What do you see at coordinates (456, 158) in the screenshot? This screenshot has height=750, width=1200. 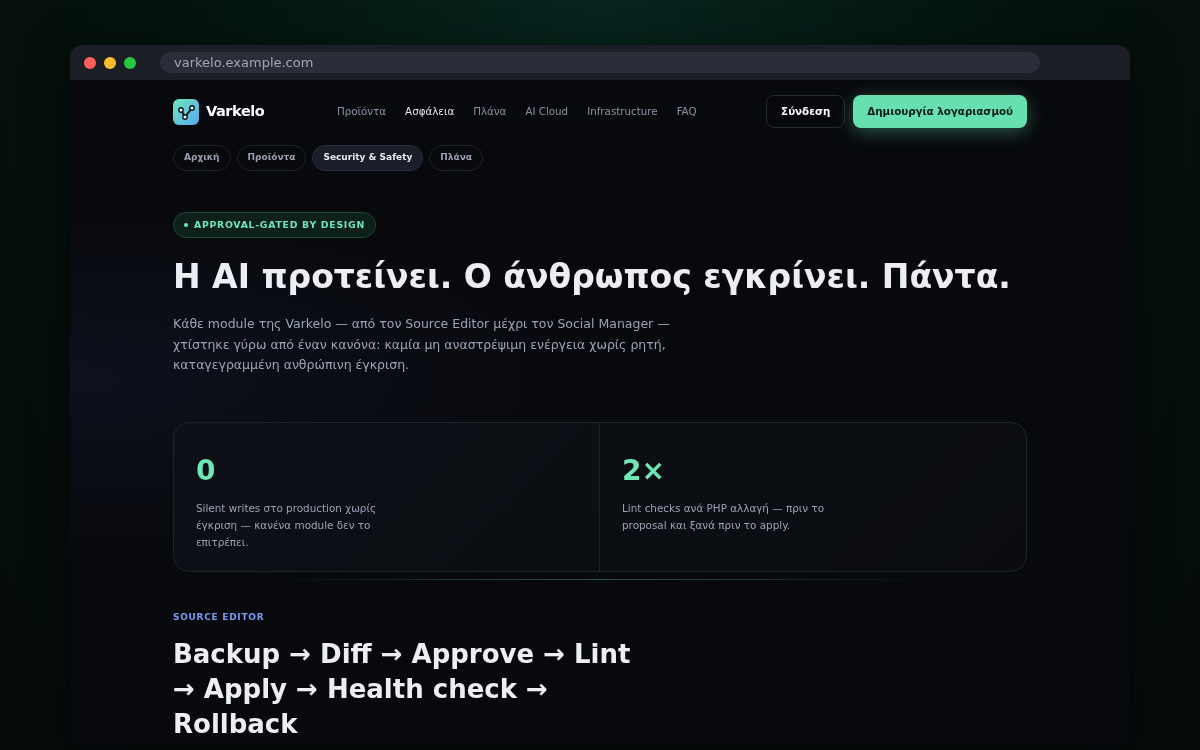 I see `breadcrumb-link: Πλάνα` at bounding box center [456, 158].